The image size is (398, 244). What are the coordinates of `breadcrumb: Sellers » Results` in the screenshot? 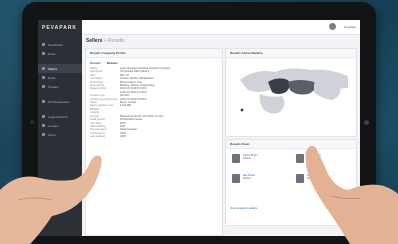 It's located at (105, 41).